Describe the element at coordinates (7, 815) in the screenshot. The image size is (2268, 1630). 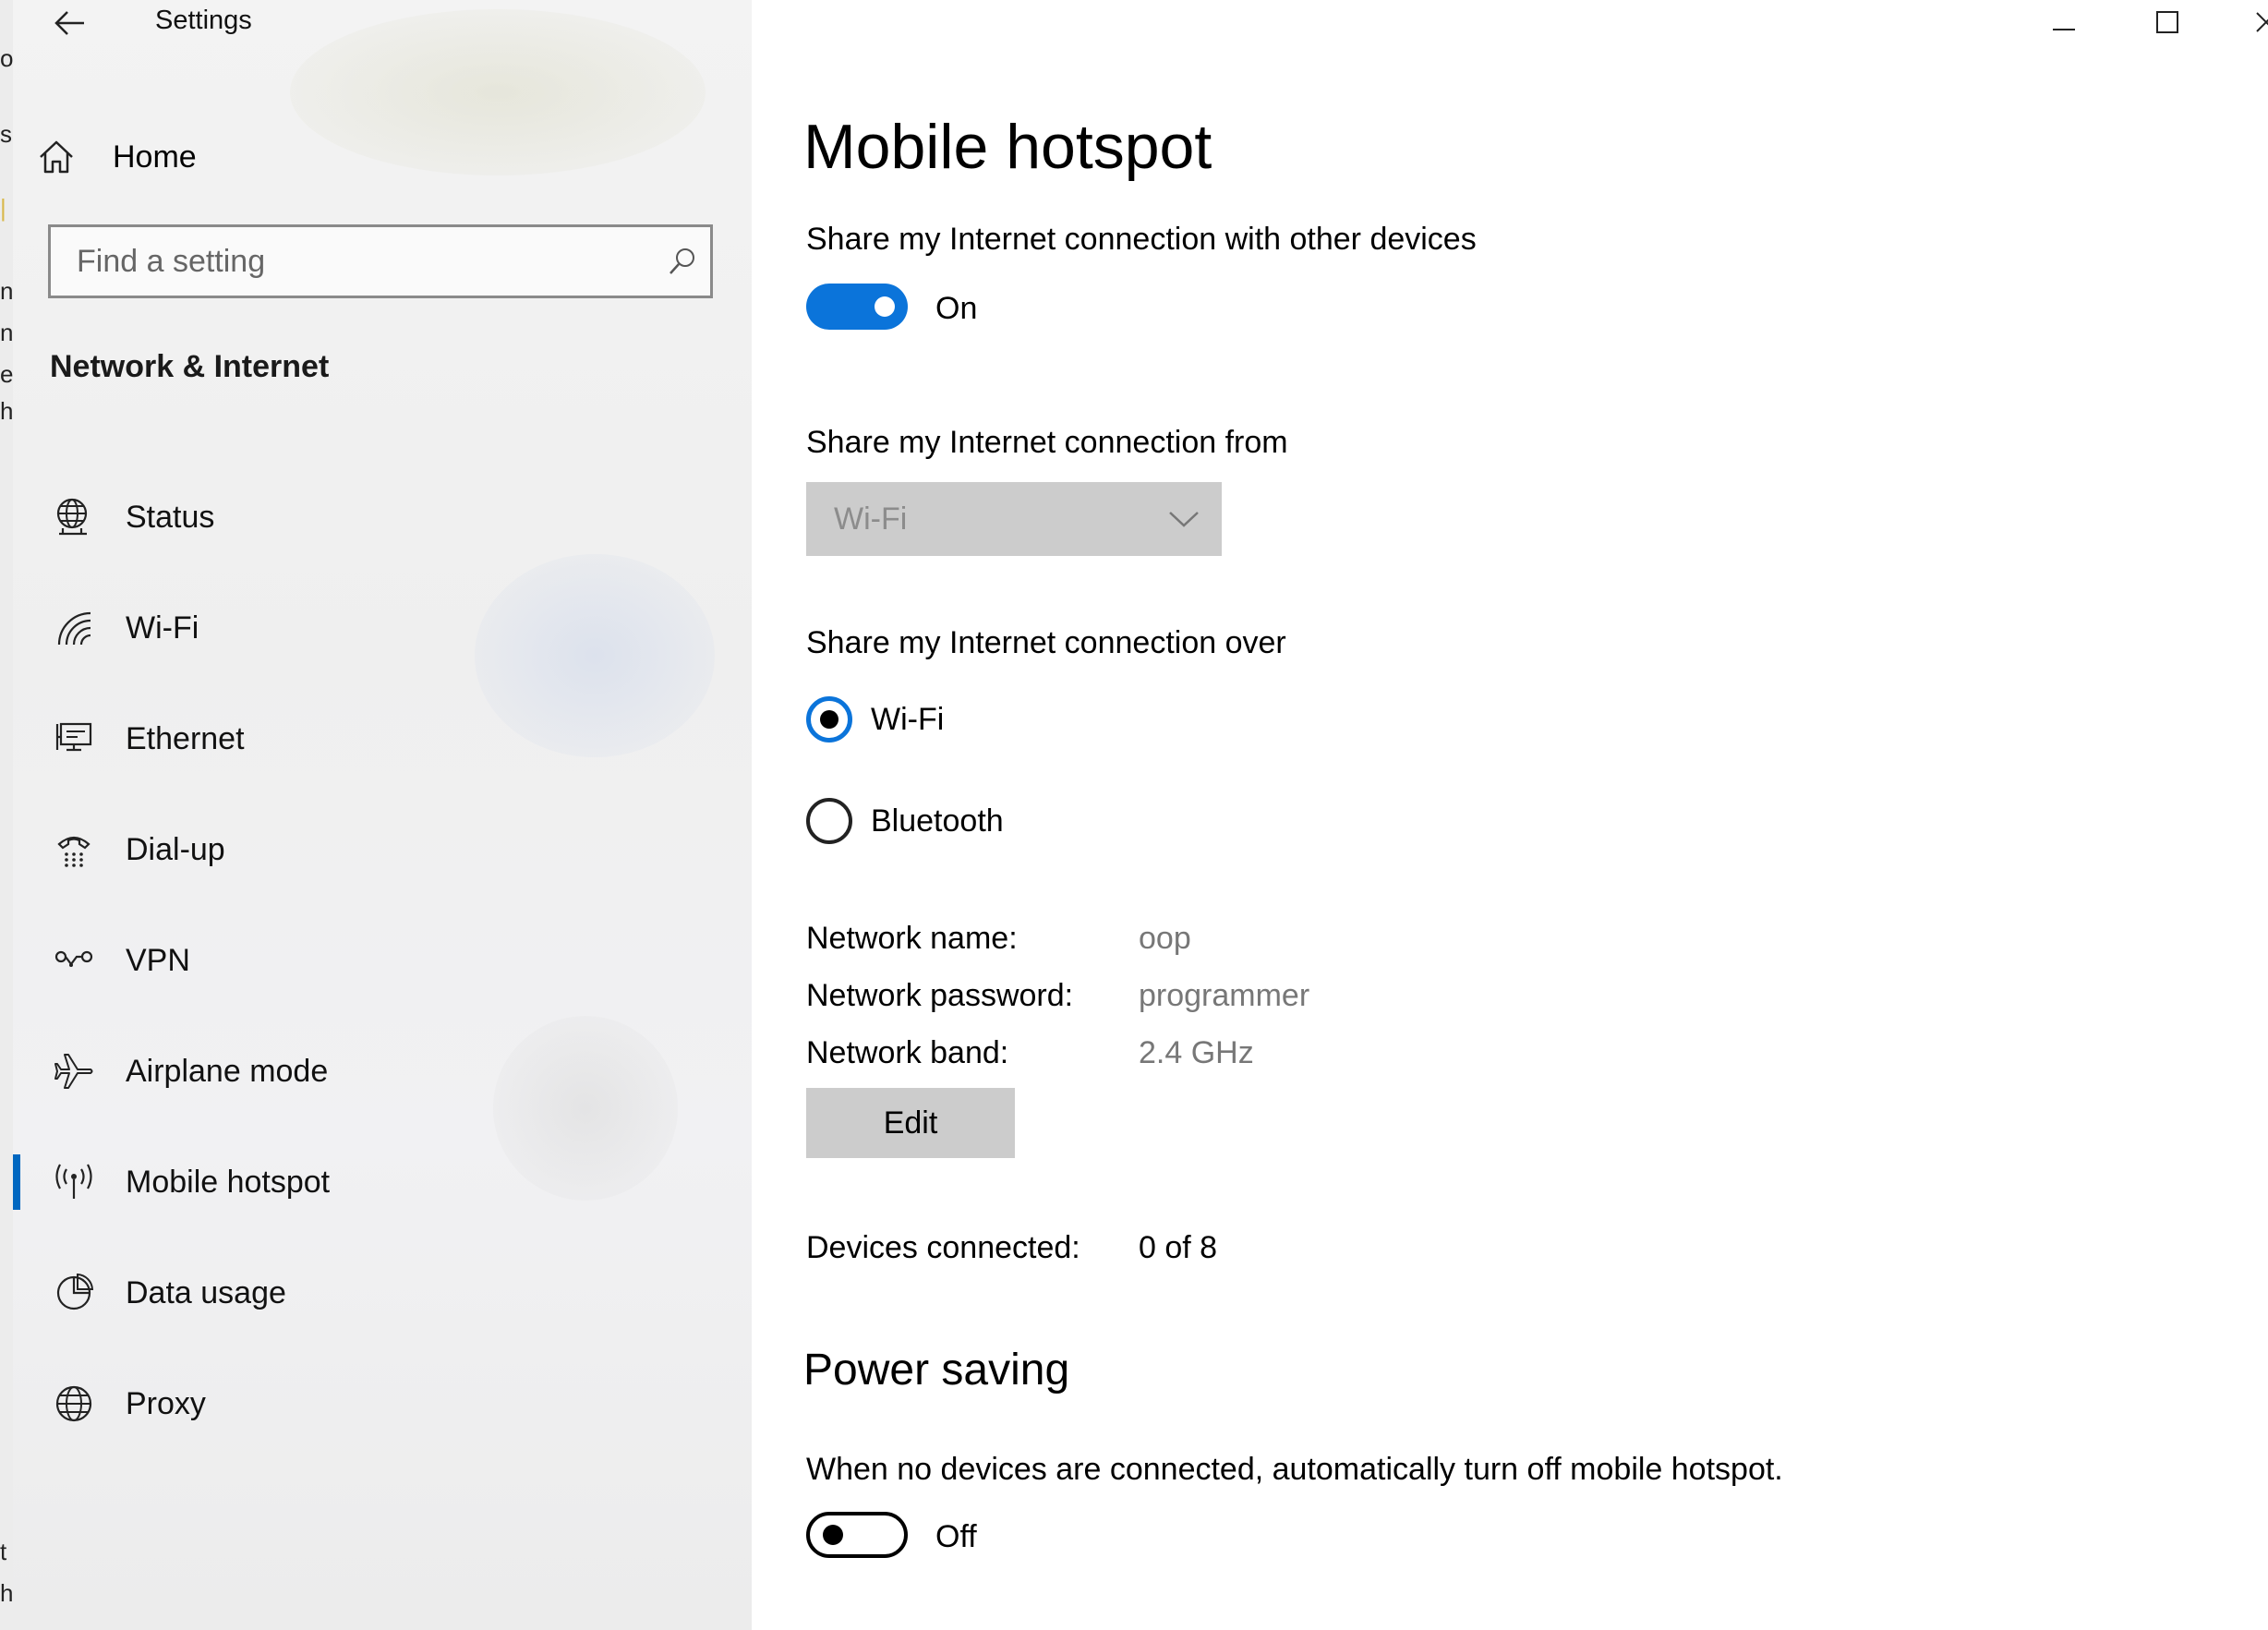
I see `background-window-edge: o s | n n e h t h` at that location.